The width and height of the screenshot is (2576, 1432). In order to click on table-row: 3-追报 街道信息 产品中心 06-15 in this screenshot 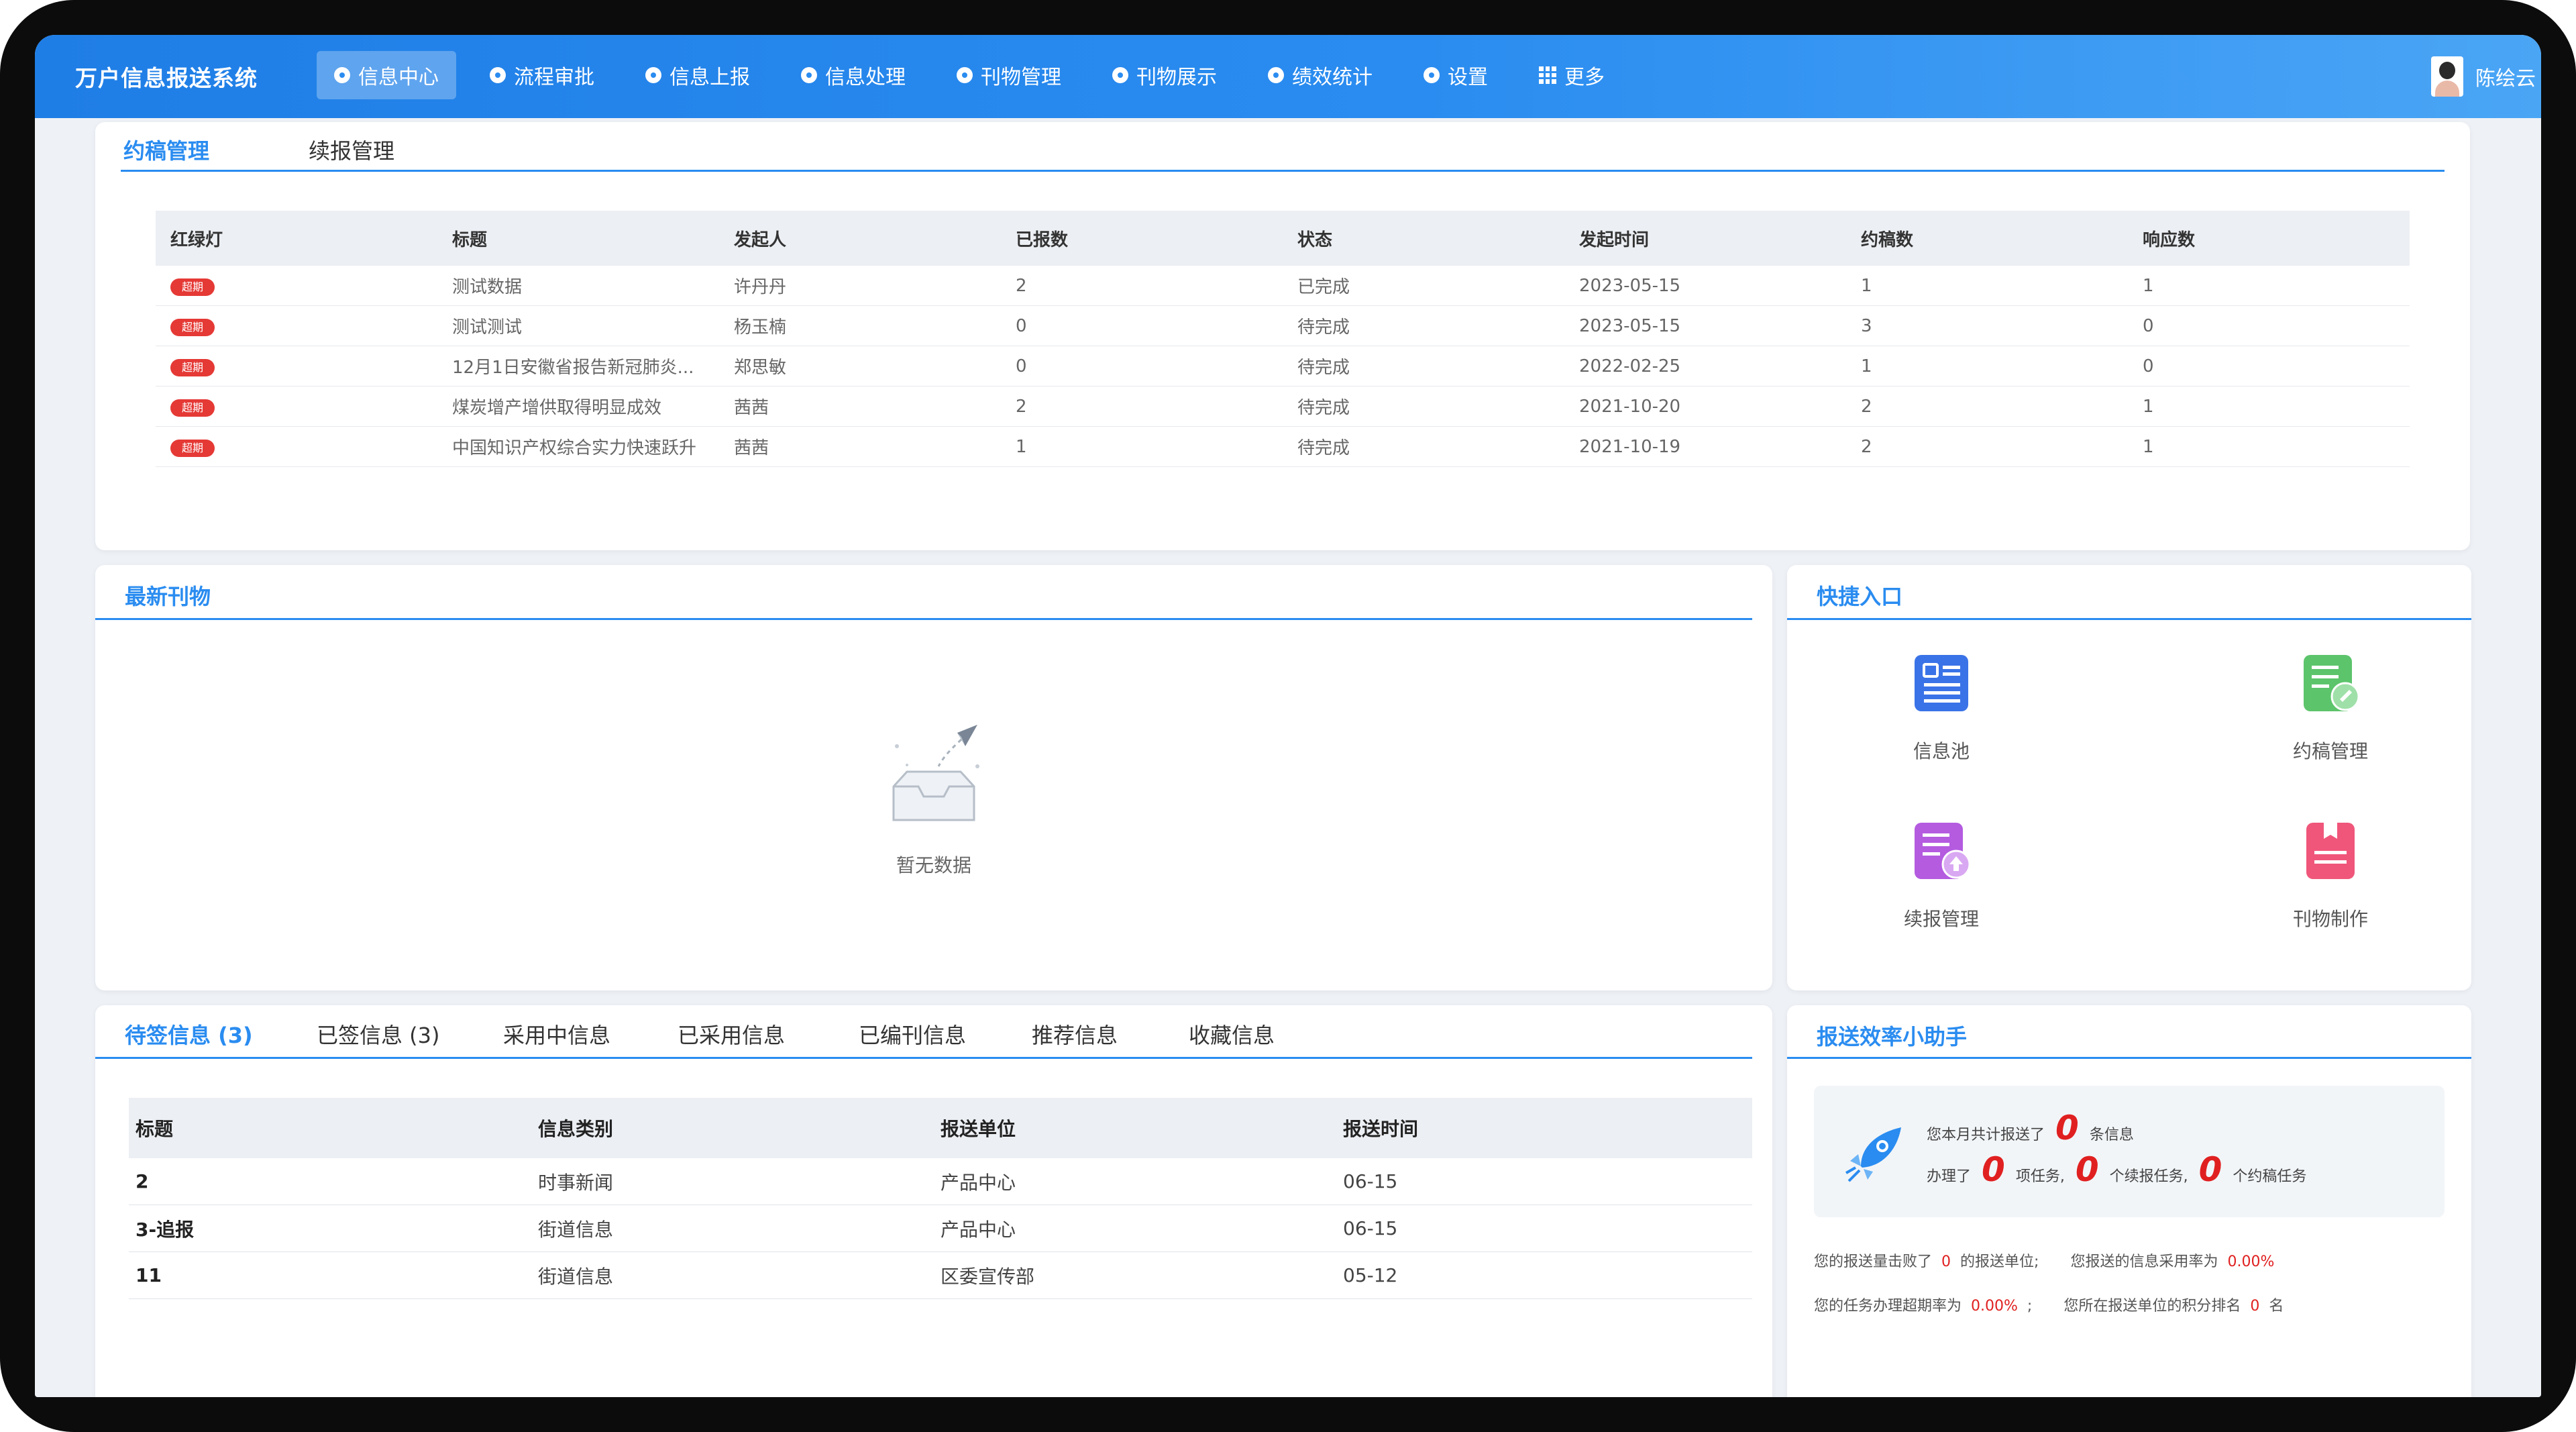, I will do `click(940, 1228)`.